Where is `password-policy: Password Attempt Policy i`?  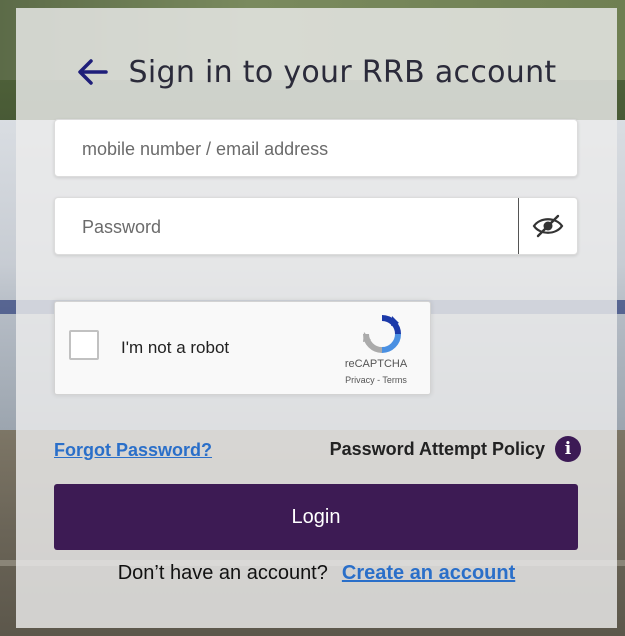 password-policy: Password Attempt Policy i is located at coordinates (455, 449).